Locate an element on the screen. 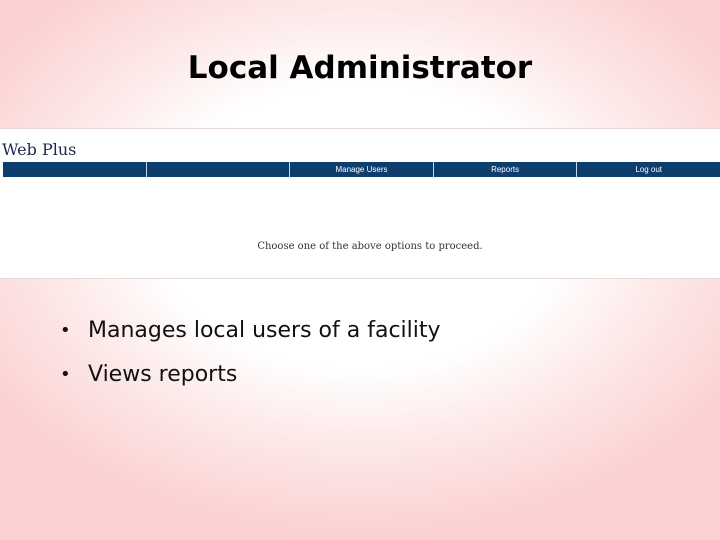  slide-title: Local Administrator is located at coordinates (360, 68).